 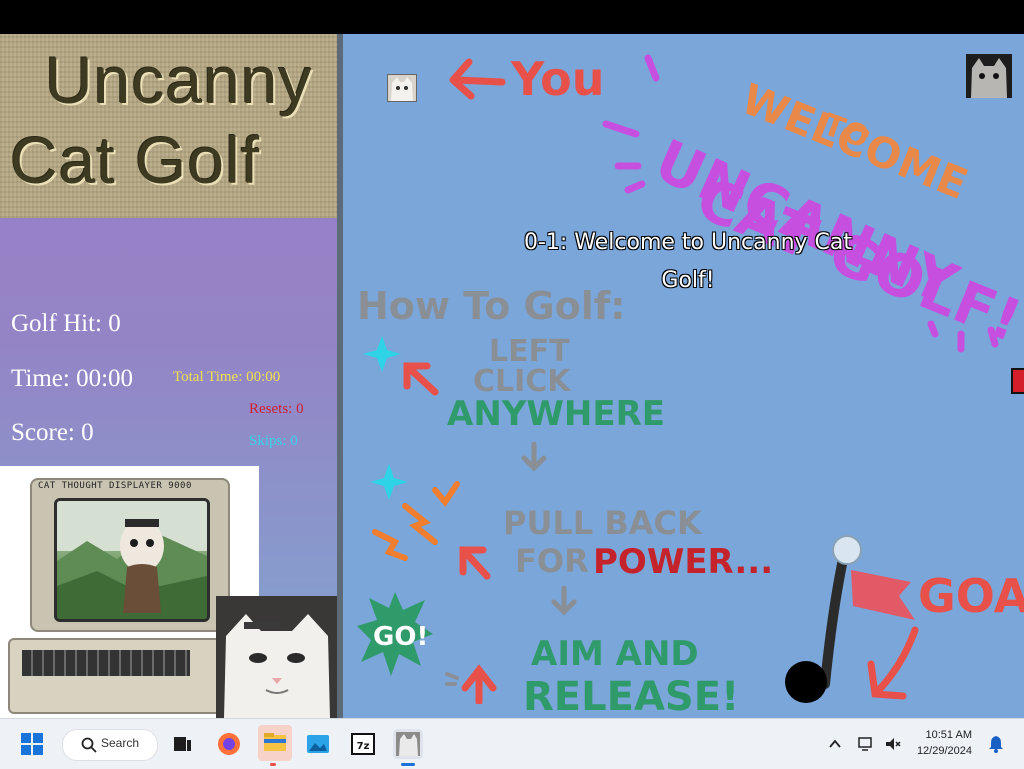 I want to click on window-top-bar, so click(x=512, y=17).